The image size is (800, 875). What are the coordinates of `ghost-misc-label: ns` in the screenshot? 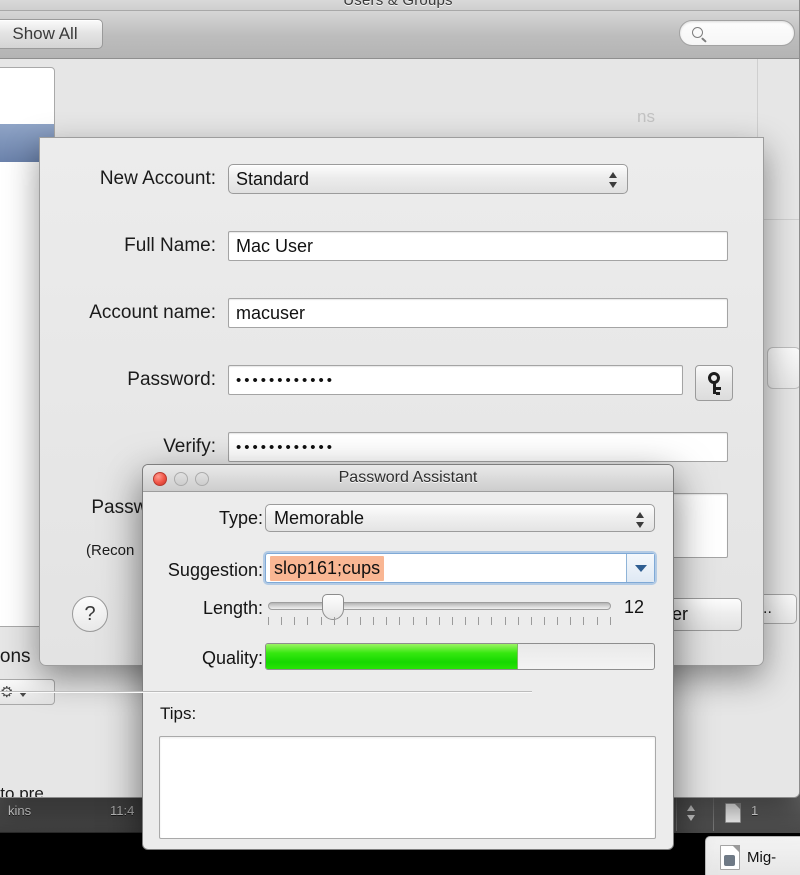 It's located at (646, 116).